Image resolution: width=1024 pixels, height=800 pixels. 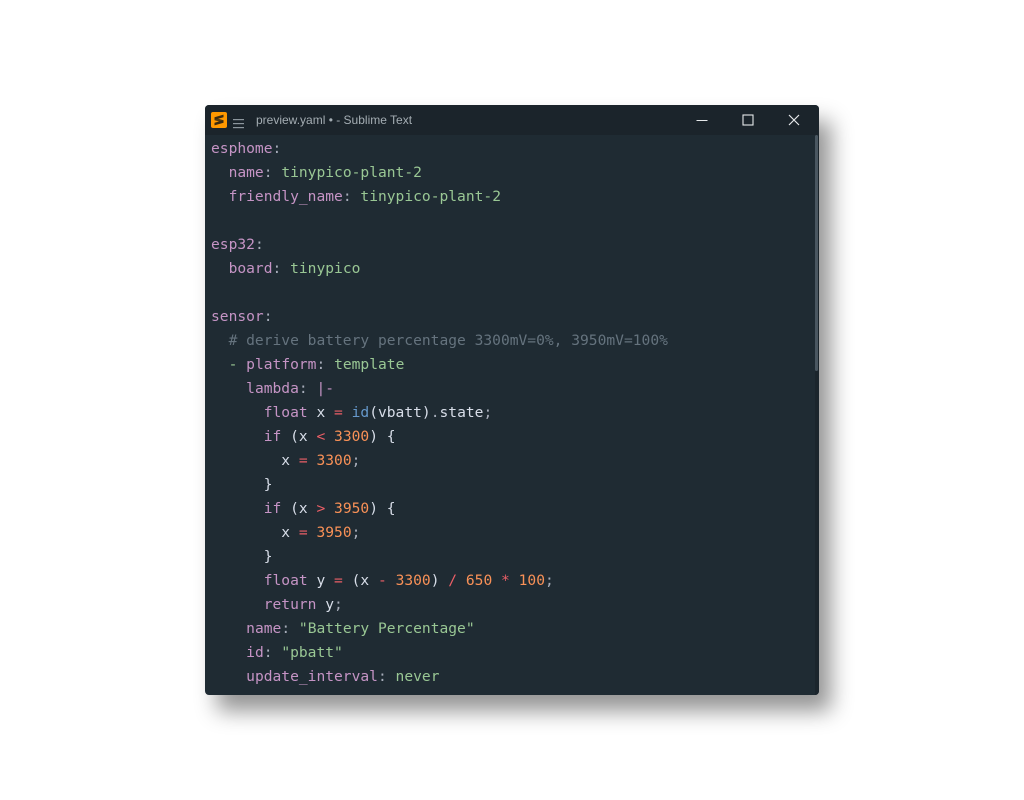 I want to click on code-line: esp32:, so click(x=439, y=245).